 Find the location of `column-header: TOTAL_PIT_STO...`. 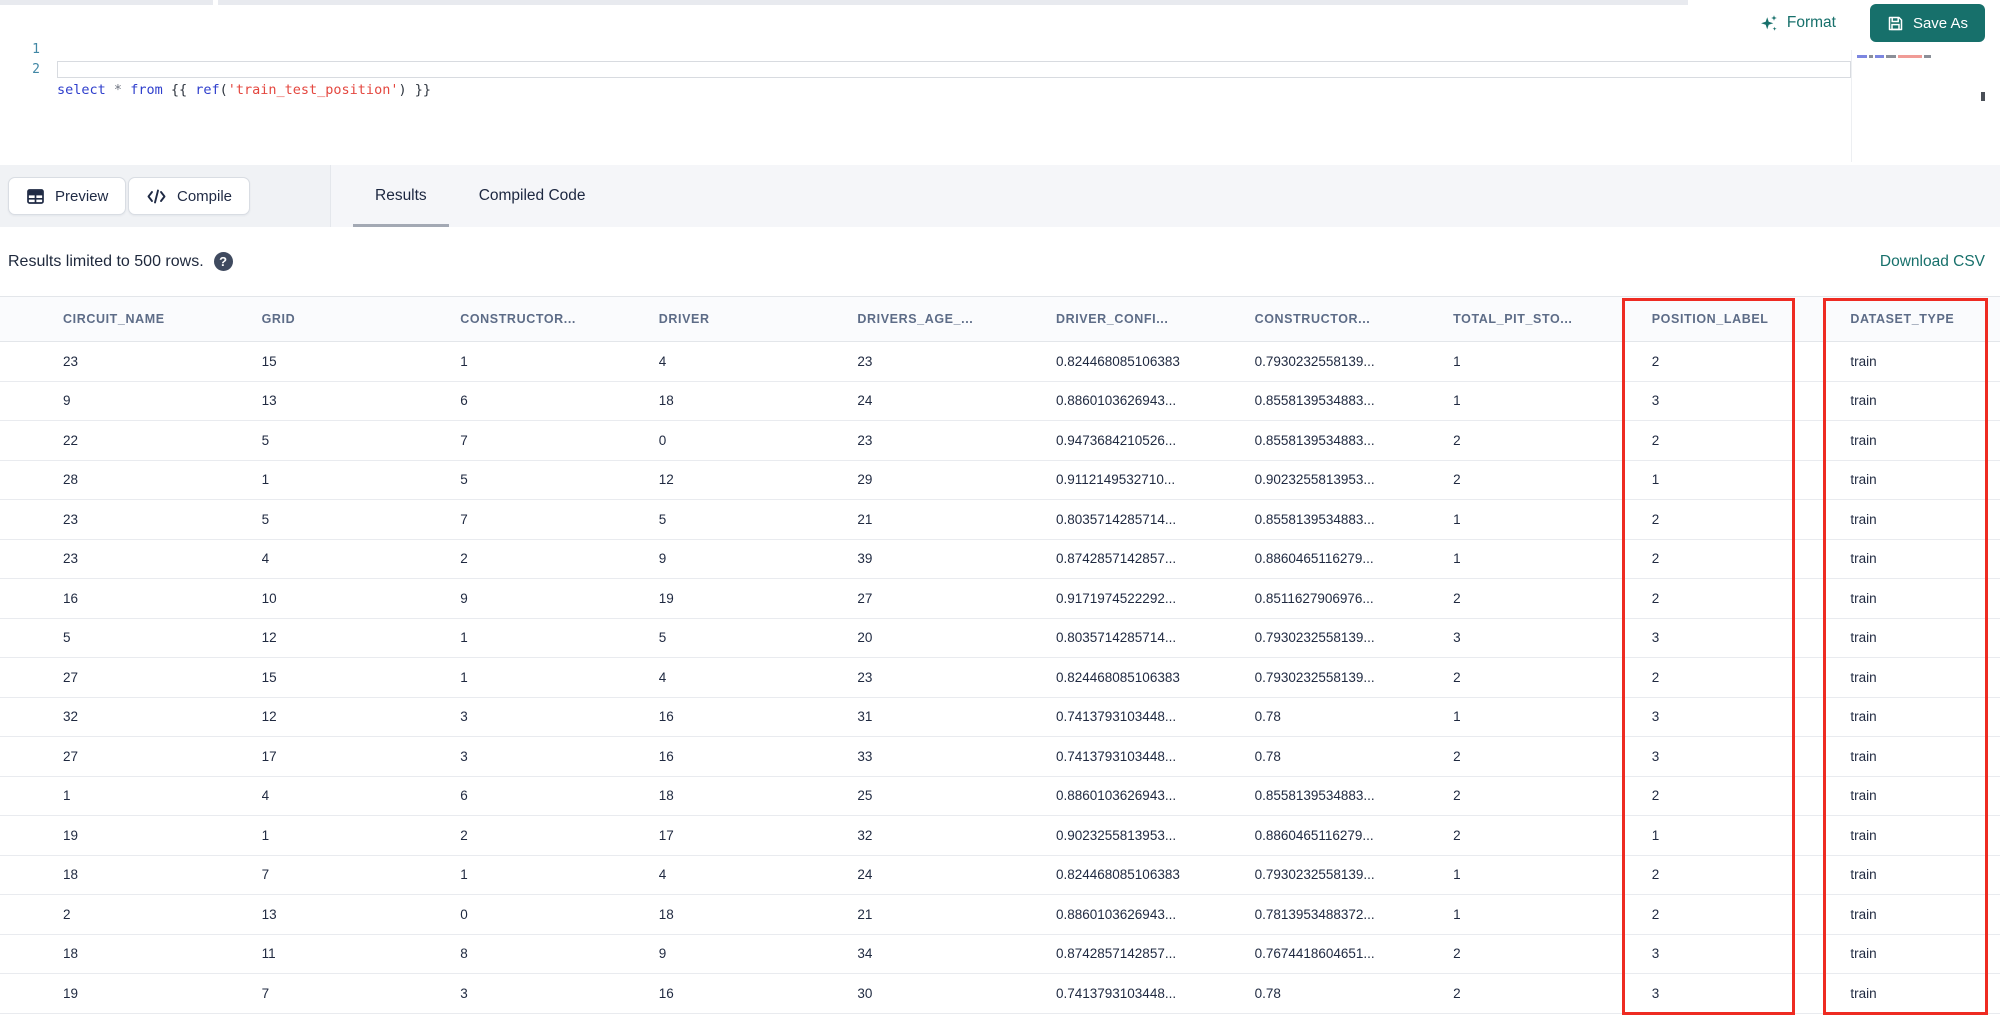

column-header: TOTAL_PIT_STO... is located at coordinates (1552, 319).